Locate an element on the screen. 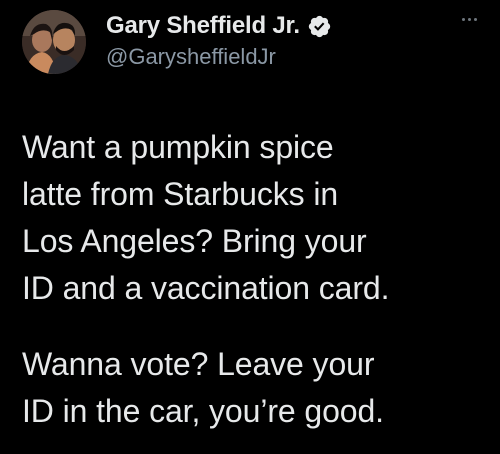  tweet-text-line: Los Angeles? Bring your is located at coordinates (194, 241).